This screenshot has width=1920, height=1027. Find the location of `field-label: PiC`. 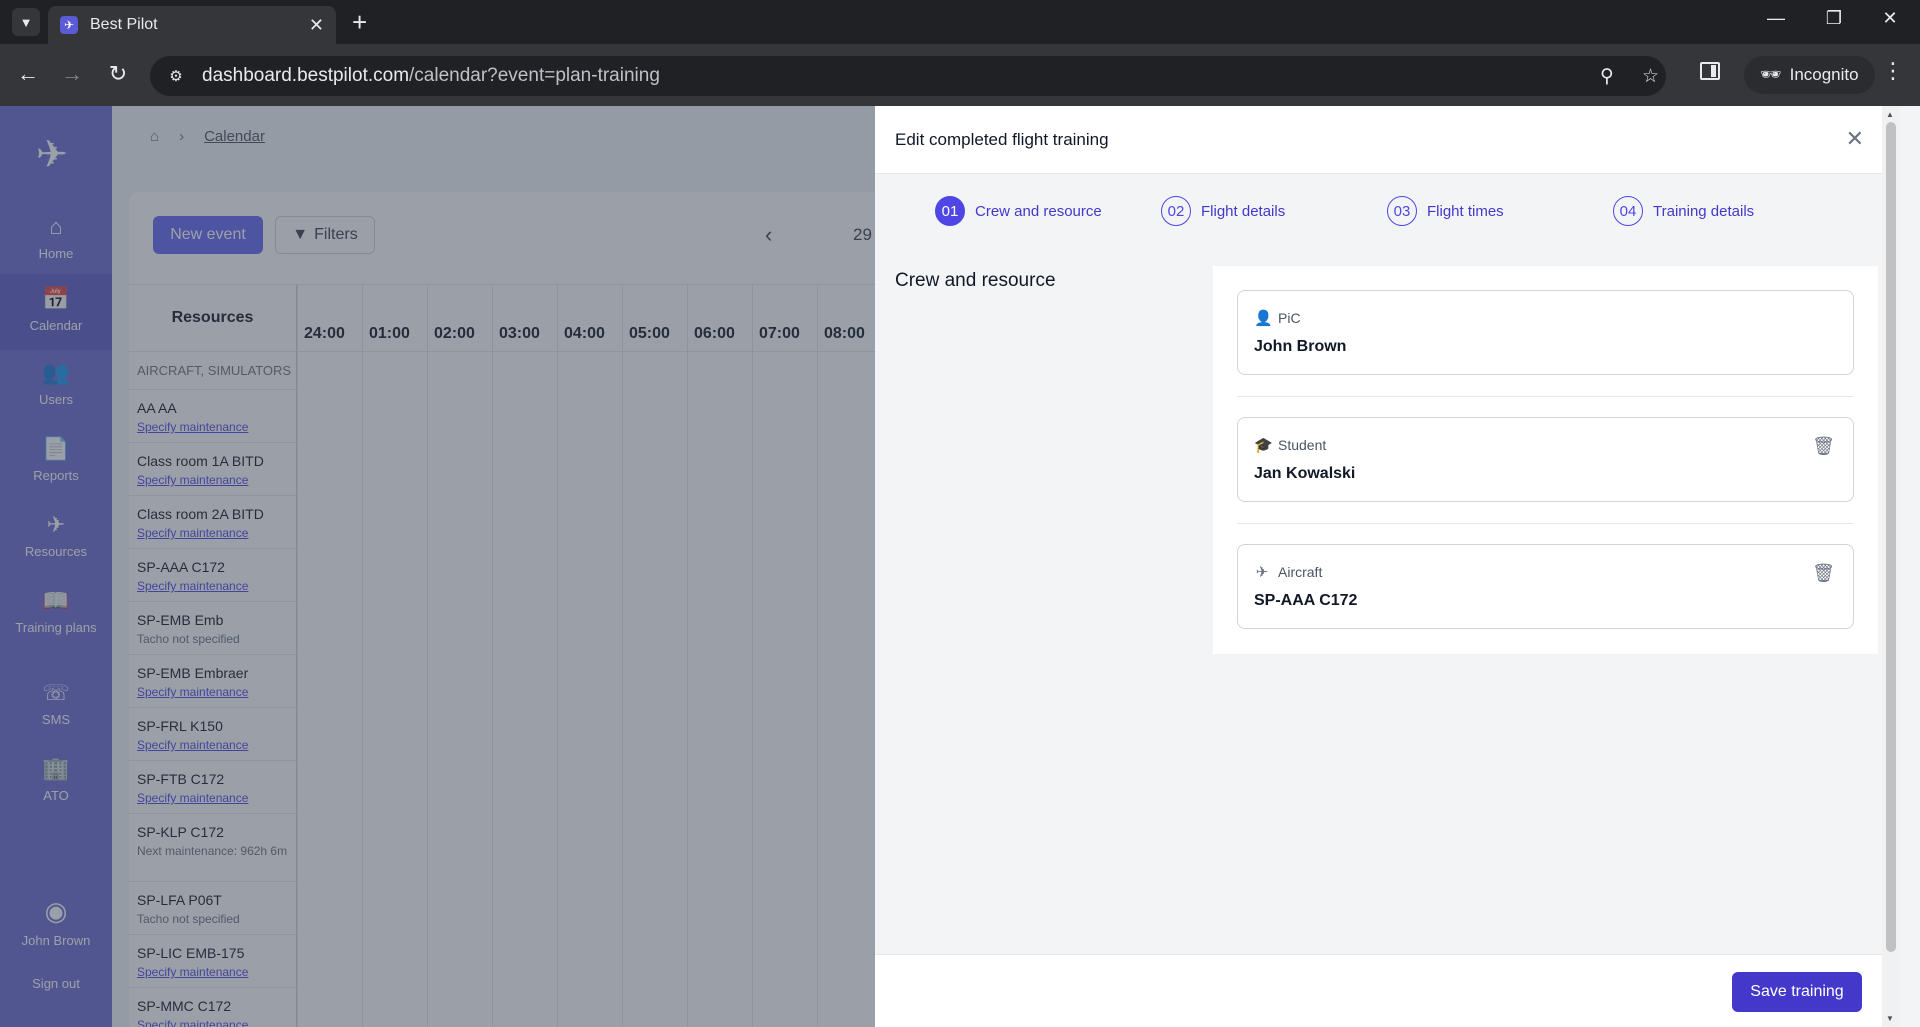

field-label: PiC is located at coordinates (1289, 318).